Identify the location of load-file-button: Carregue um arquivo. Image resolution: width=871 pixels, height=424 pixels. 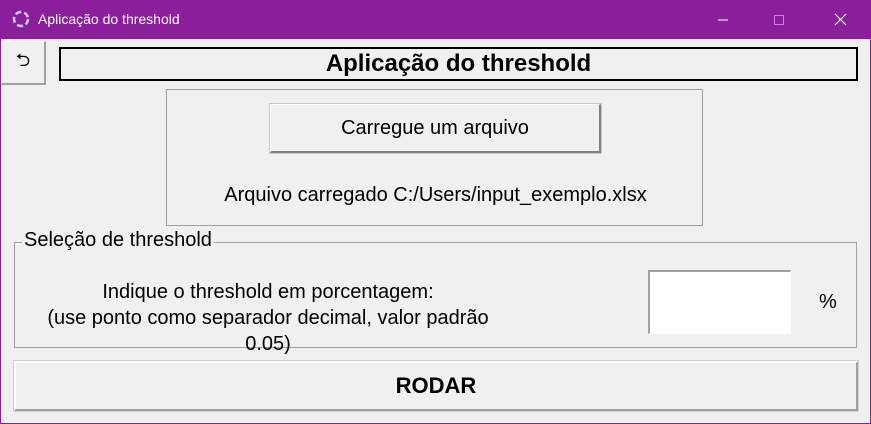
(435, 128).